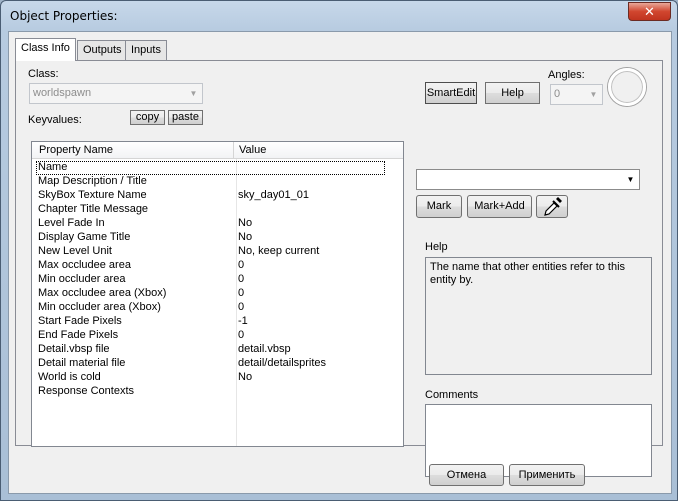 Image resolution: width=678 pixels, height=501 pixels. I want to click on table-row: Name, so click(210, 168).